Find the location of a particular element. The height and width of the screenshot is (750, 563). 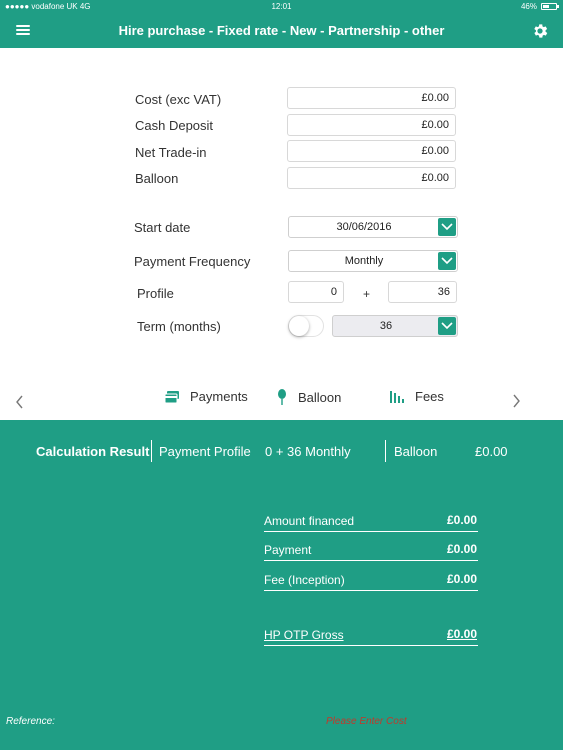

balloon-label: Balloon is located at coordinates (157, 178).